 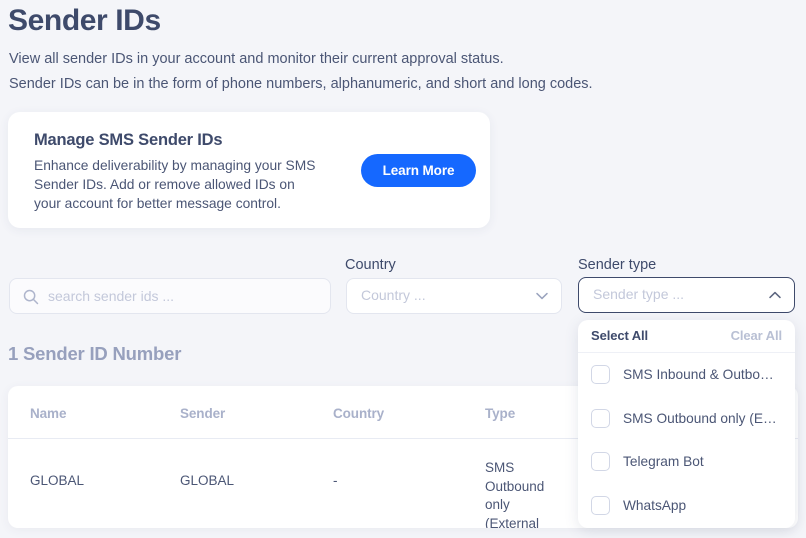 I want to click on sender-type-field-label: Sender type, so click(x=617, y=265).